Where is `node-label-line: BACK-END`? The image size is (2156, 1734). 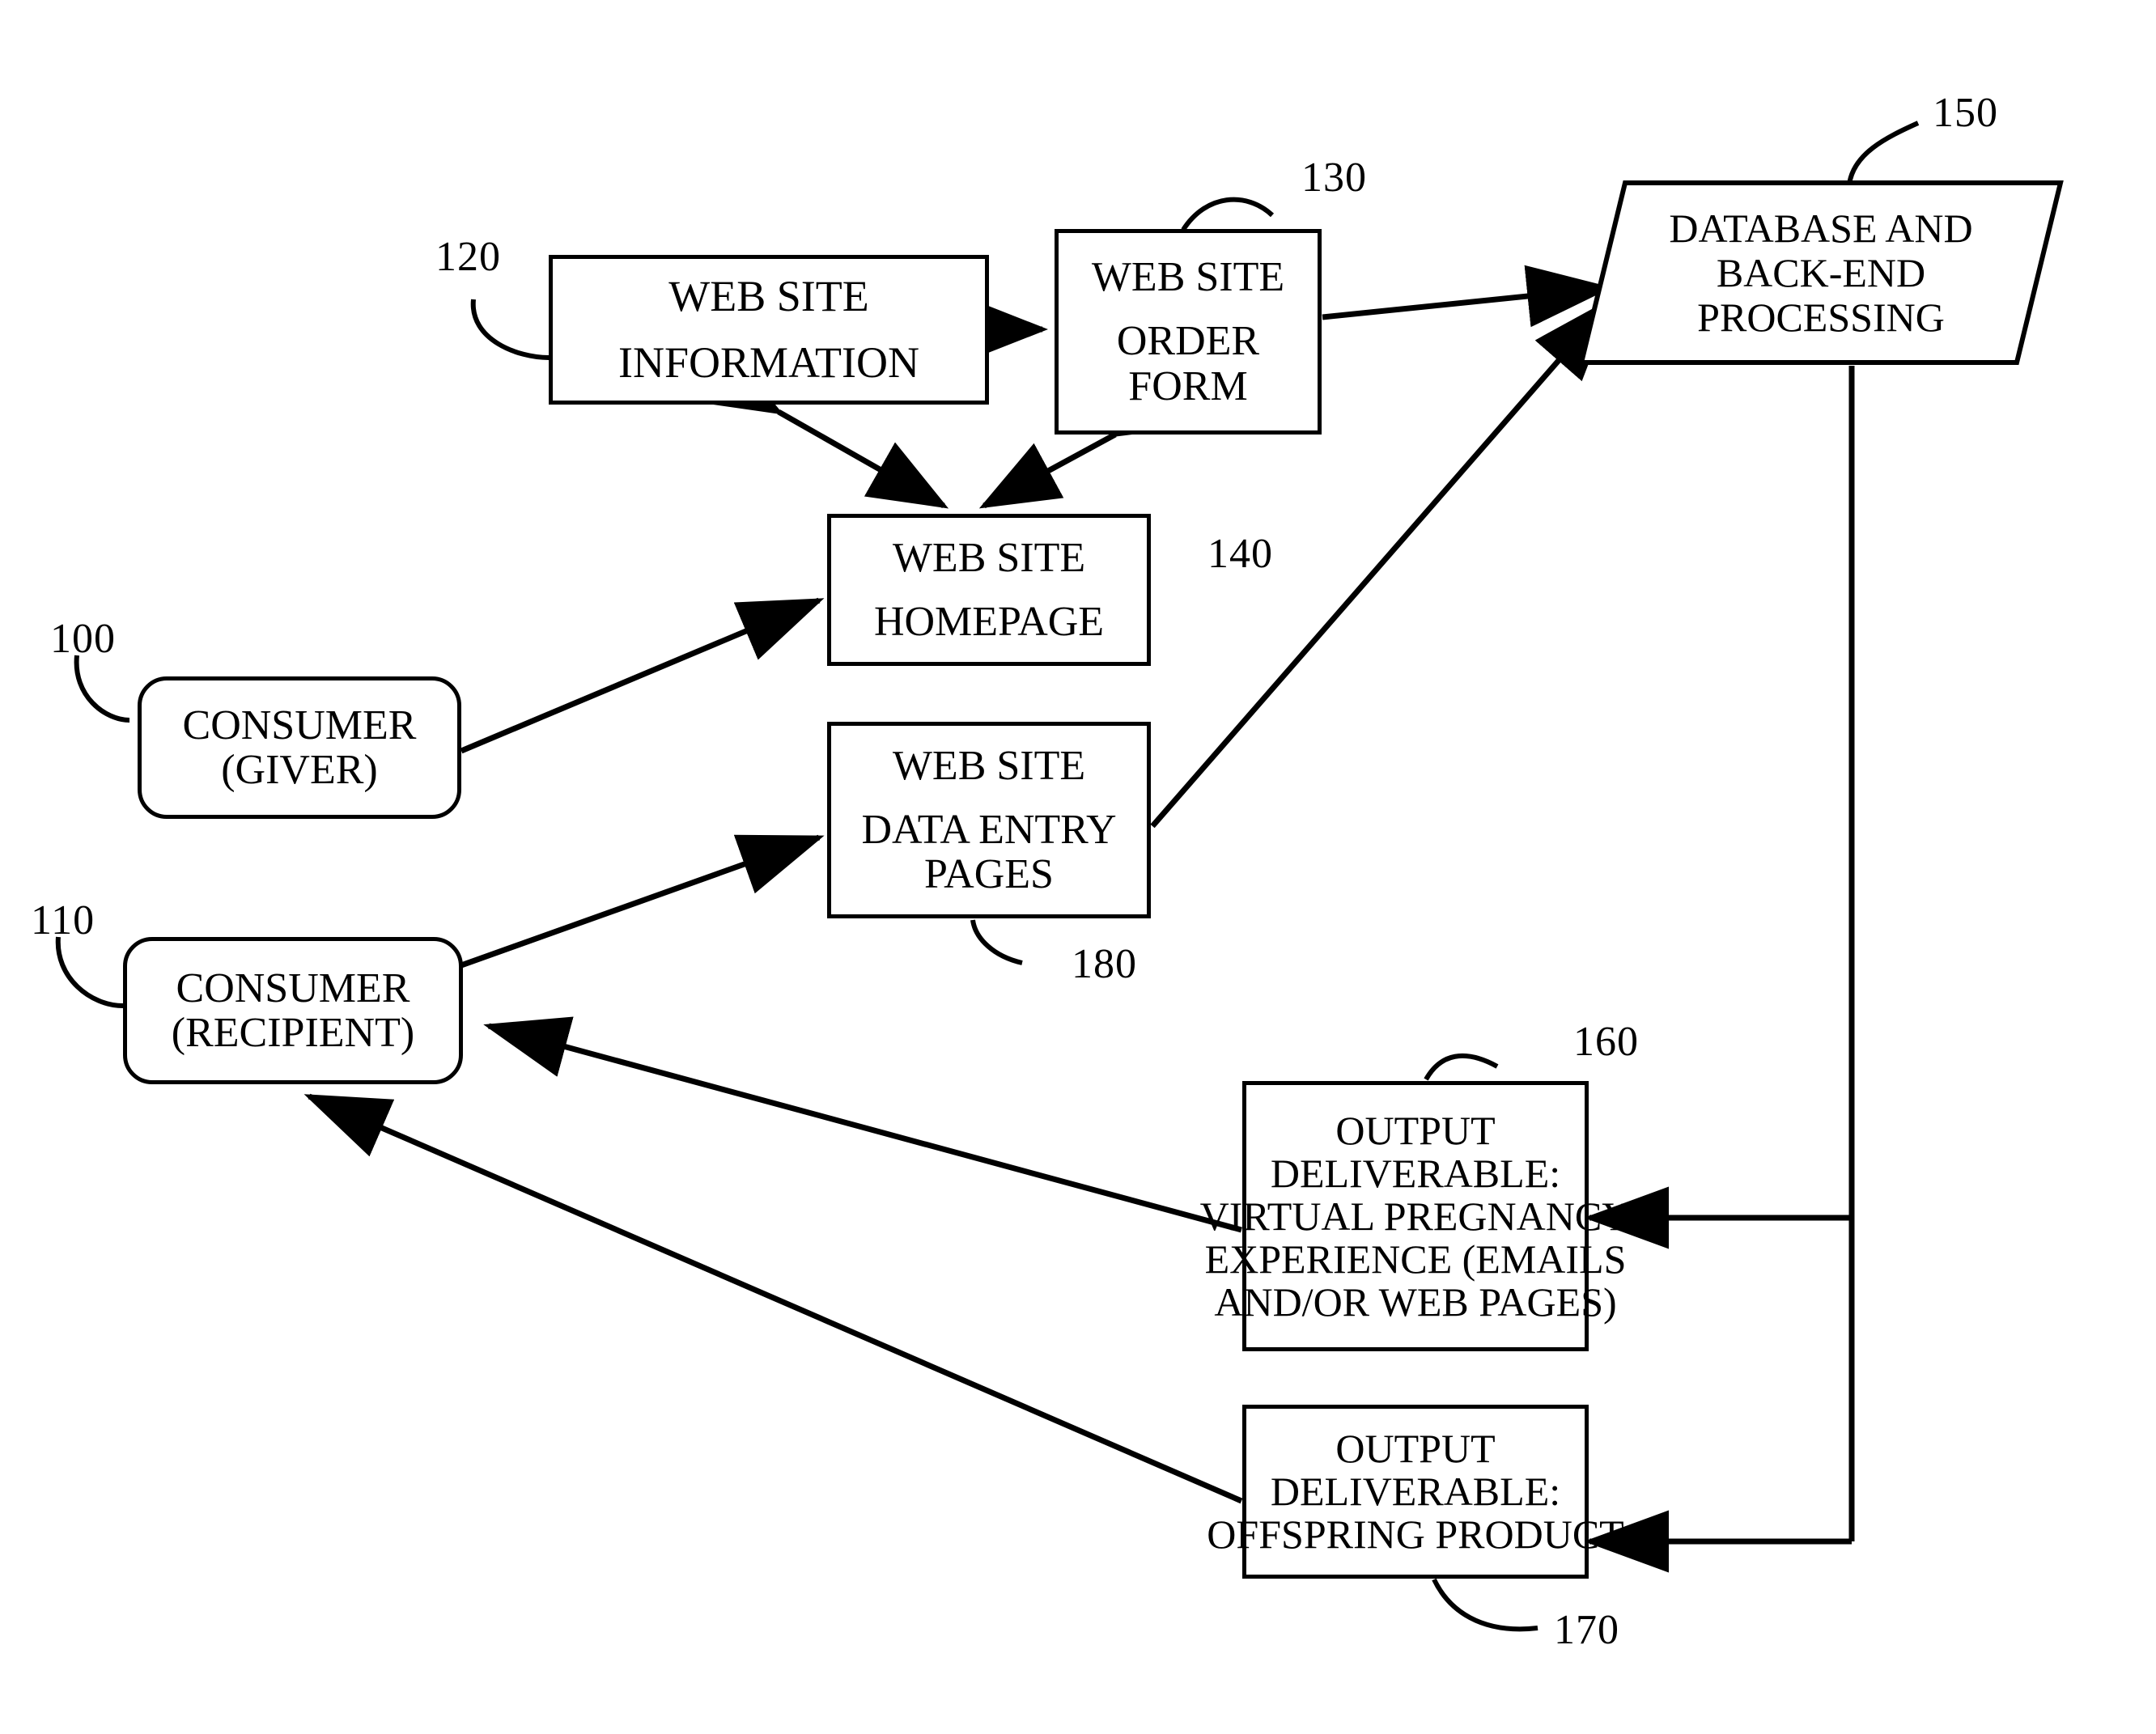 node-label-line: BACK-END is located at coordinates (1821, 272).